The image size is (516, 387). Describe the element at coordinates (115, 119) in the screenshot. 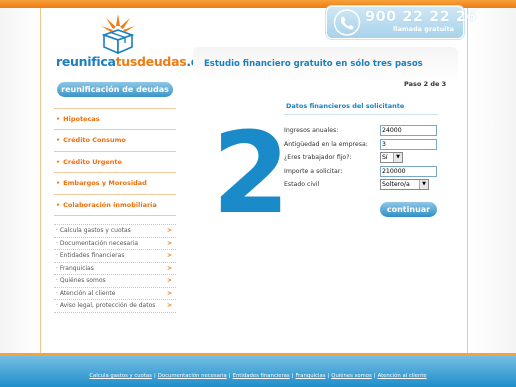

I see `menu-item-hipotecas: • Hipotecas` at that location.